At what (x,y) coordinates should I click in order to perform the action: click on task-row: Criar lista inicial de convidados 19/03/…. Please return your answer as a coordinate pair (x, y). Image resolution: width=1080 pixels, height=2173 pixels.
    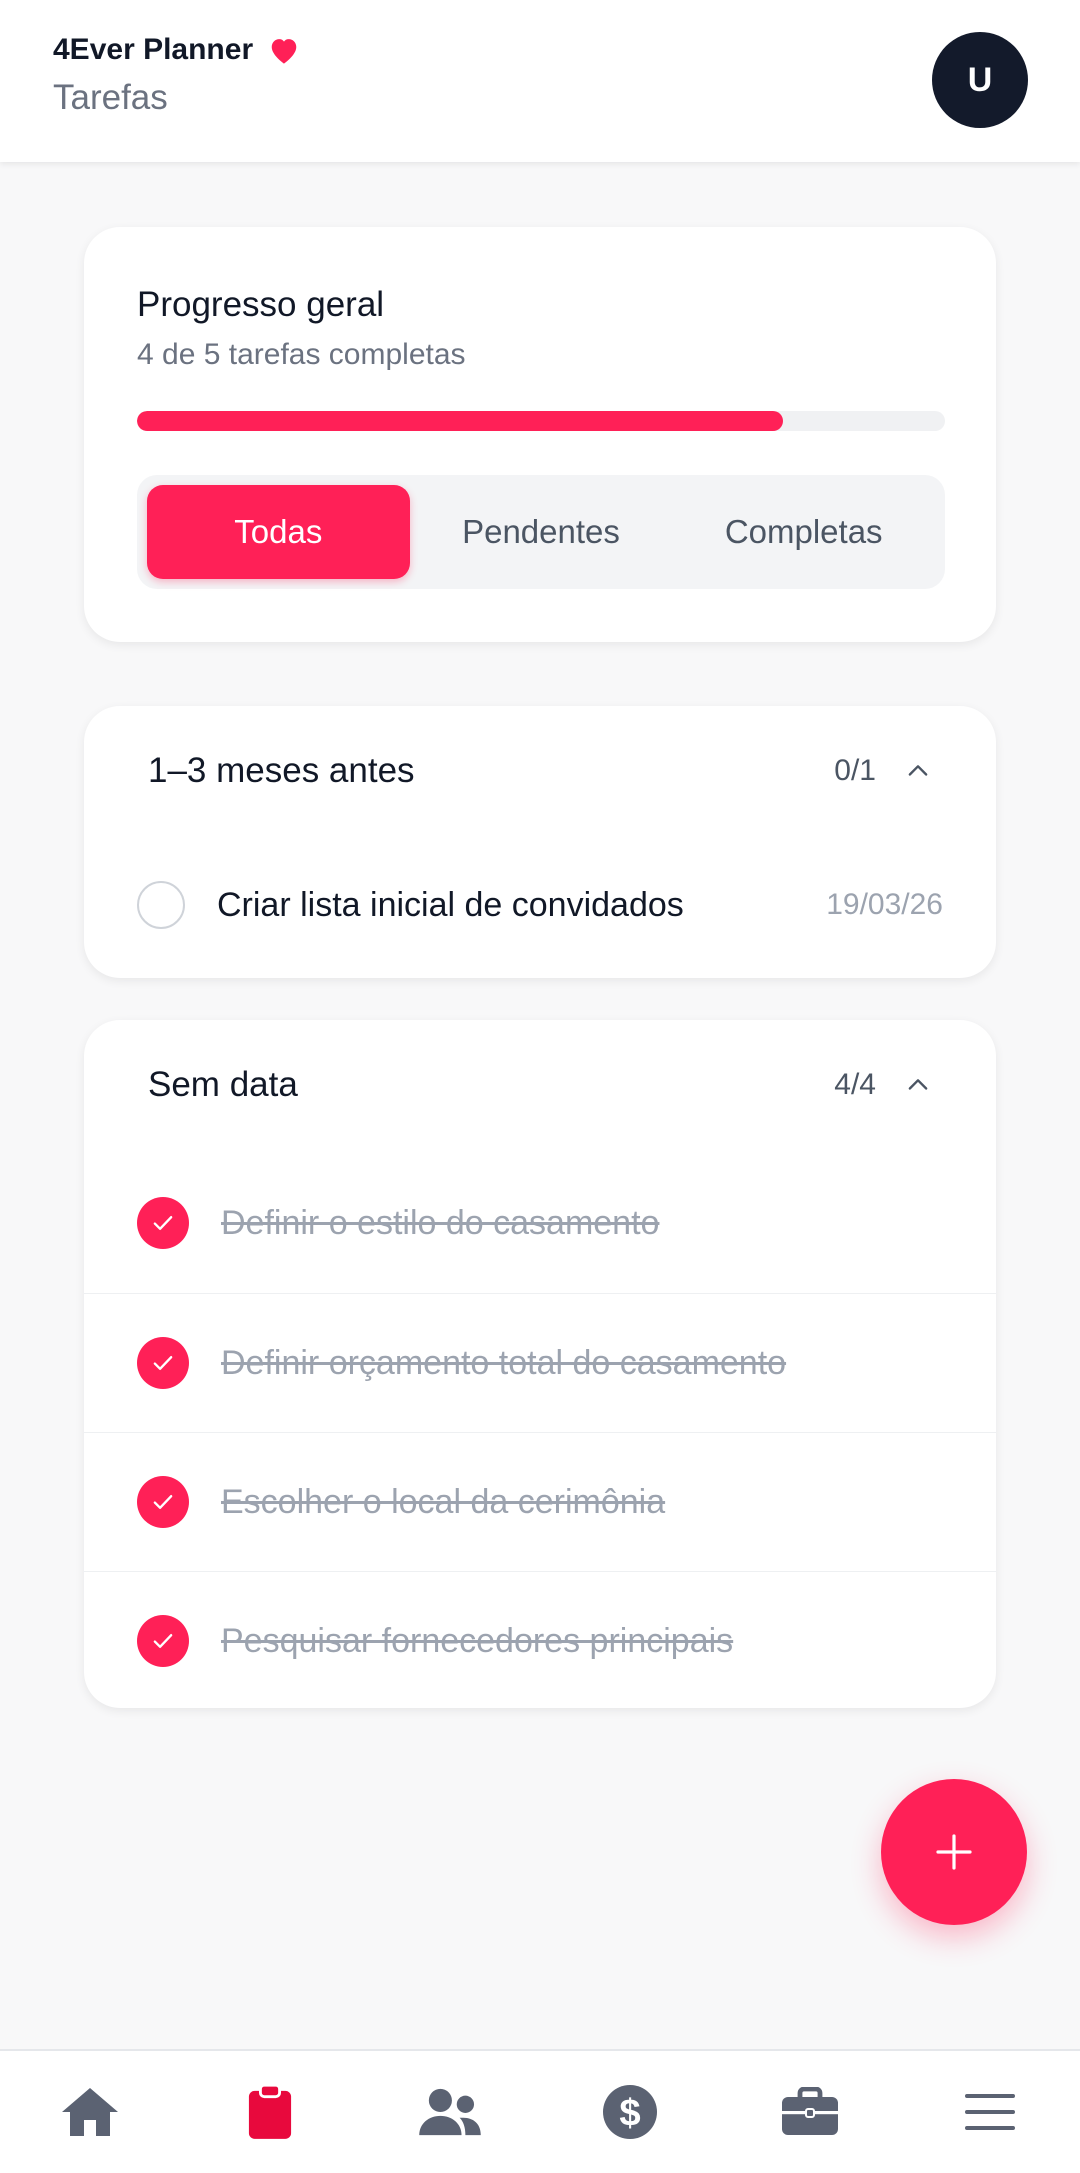
    Looking at the image, I should click on (540, 905).